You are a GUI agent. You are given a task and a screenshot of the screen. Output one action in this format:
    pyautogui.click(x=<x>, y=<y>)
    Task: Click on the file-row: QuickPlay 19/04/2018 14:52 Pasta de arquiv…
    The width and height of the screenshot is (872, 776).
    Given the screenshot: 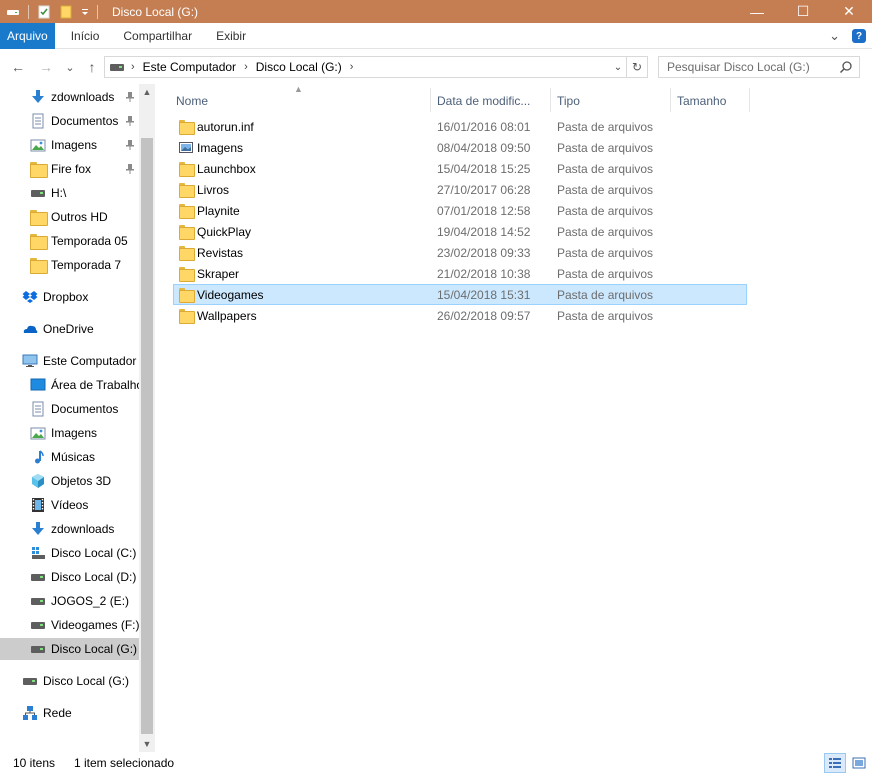 What is the action you would take?
    pyautogui.click(x=460, y=231)
    